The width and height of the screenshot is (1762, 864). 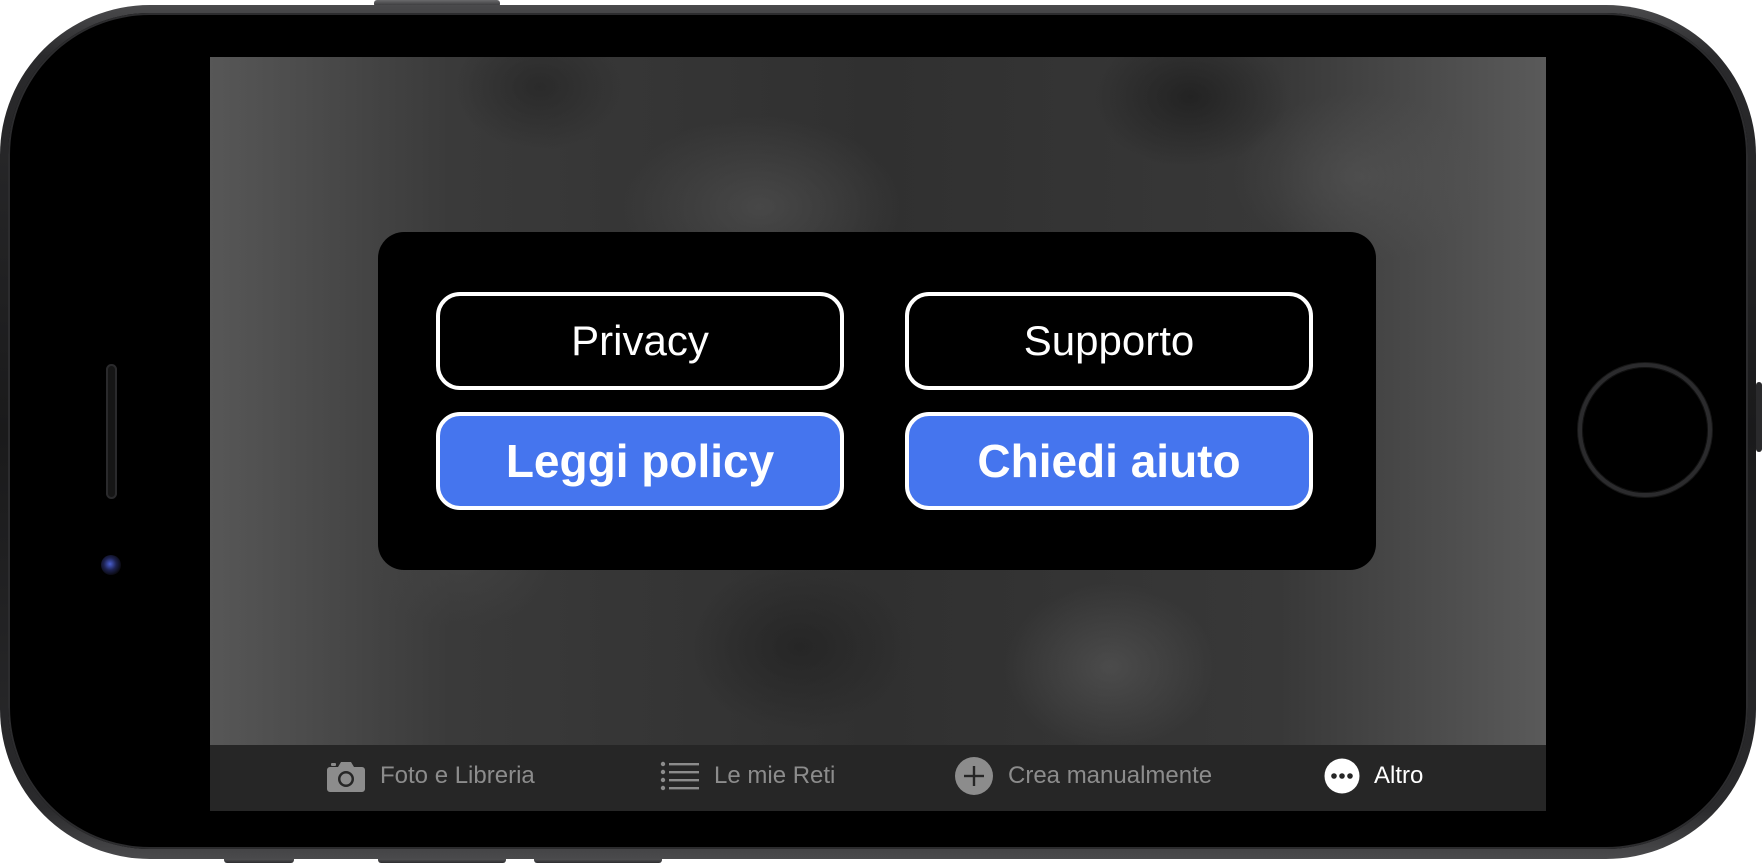 What do you see at coordinates (346, 776) in the screenshot?
I see `camera-icon` at bounding box center [346, 776].